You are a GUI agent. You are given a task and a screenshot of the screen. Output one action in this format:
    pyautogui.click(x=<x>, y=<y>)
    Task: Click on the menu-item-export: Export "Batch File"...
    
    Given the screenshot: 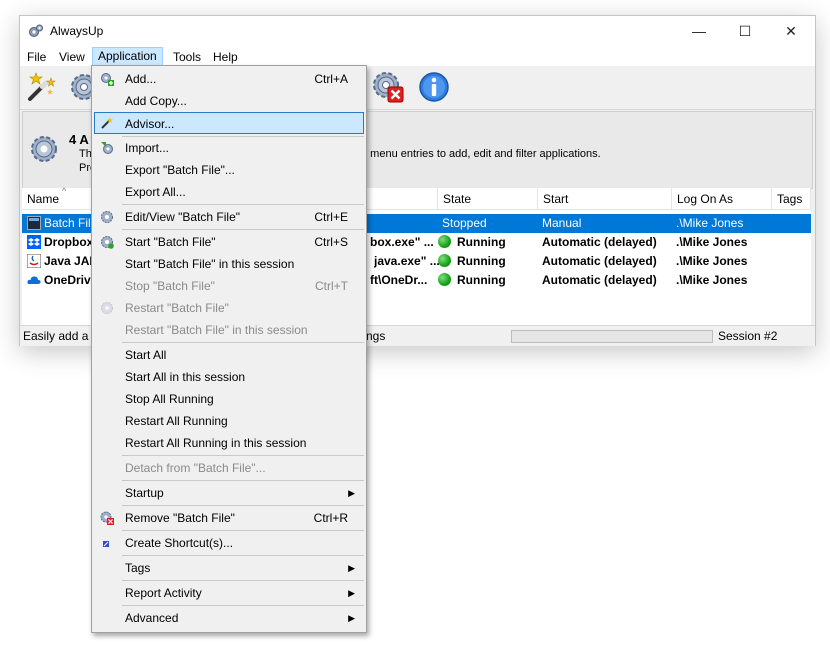 What is the action you would take?
    pyautogui.click(x=229, y=170)
    